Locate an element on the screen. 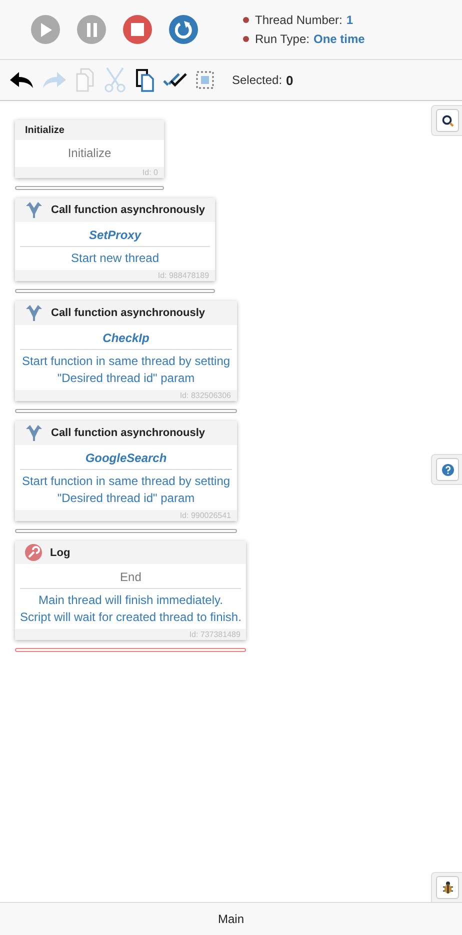  scissors-icon is located at coordinates (115, 80).